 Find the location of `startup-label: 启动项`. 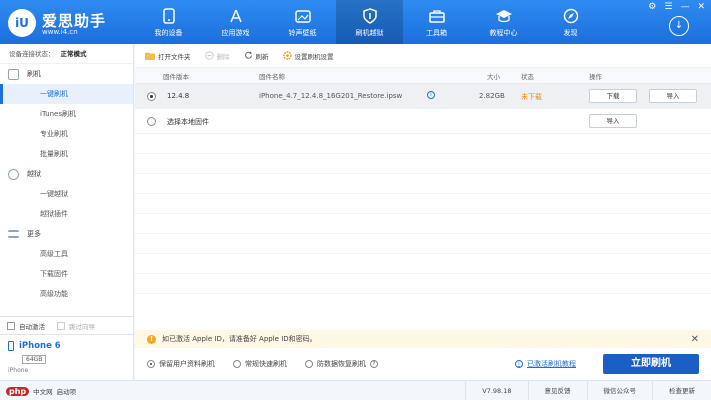

startup-label: 启动项 is located at coordinates (66, 392).